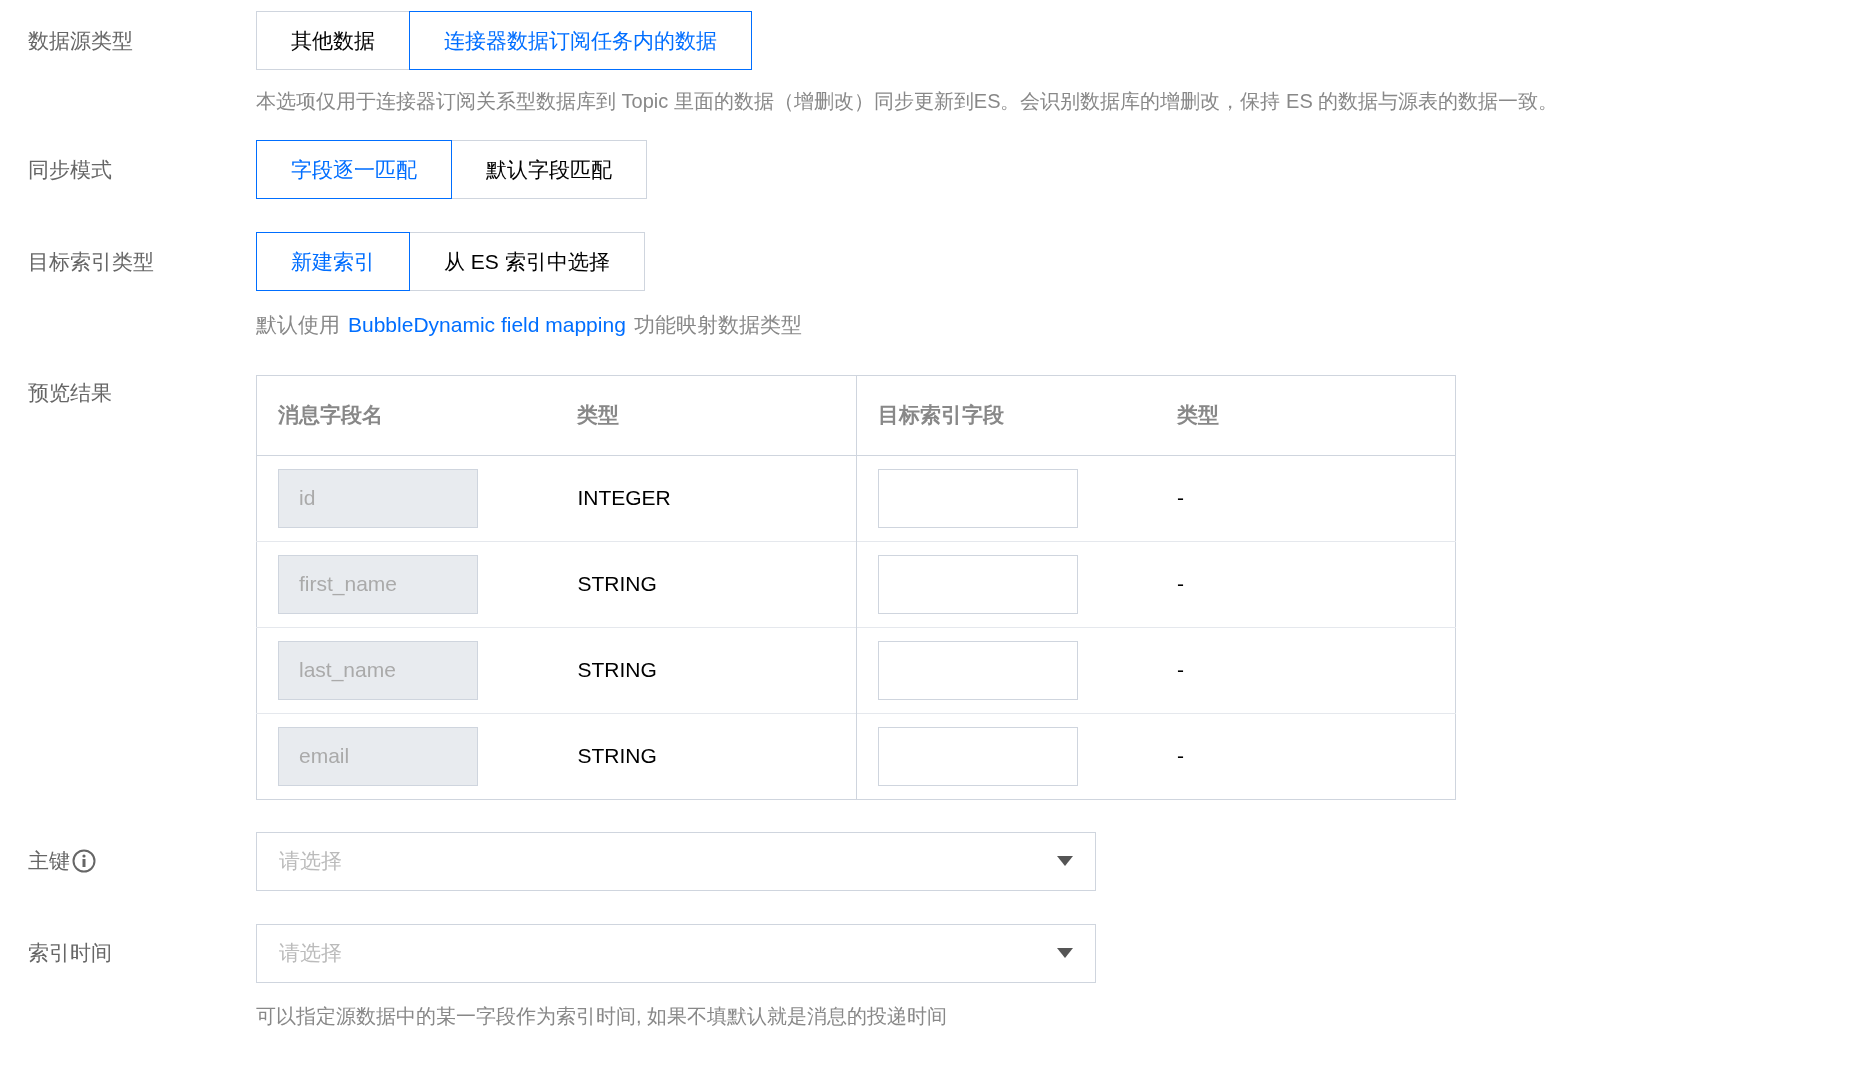 This screenshot has width=1862, height=1074. I want to click on column-header: 消息字段名, so click(406, 415).